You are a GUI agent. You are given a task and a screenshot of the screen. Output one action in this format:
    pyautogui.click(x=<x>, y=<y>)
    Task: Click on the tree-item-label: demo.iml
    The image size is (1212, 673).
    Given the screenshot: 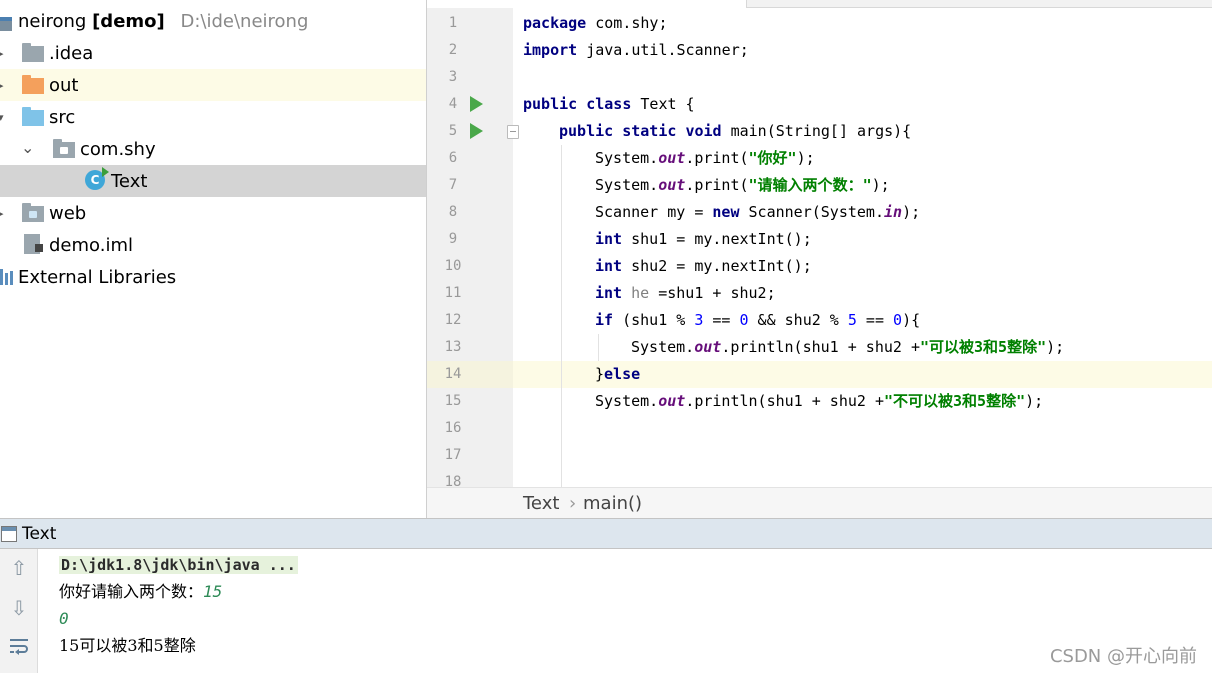 What is the action you would take?
    pyautogui.click(x=91, y=245)
    